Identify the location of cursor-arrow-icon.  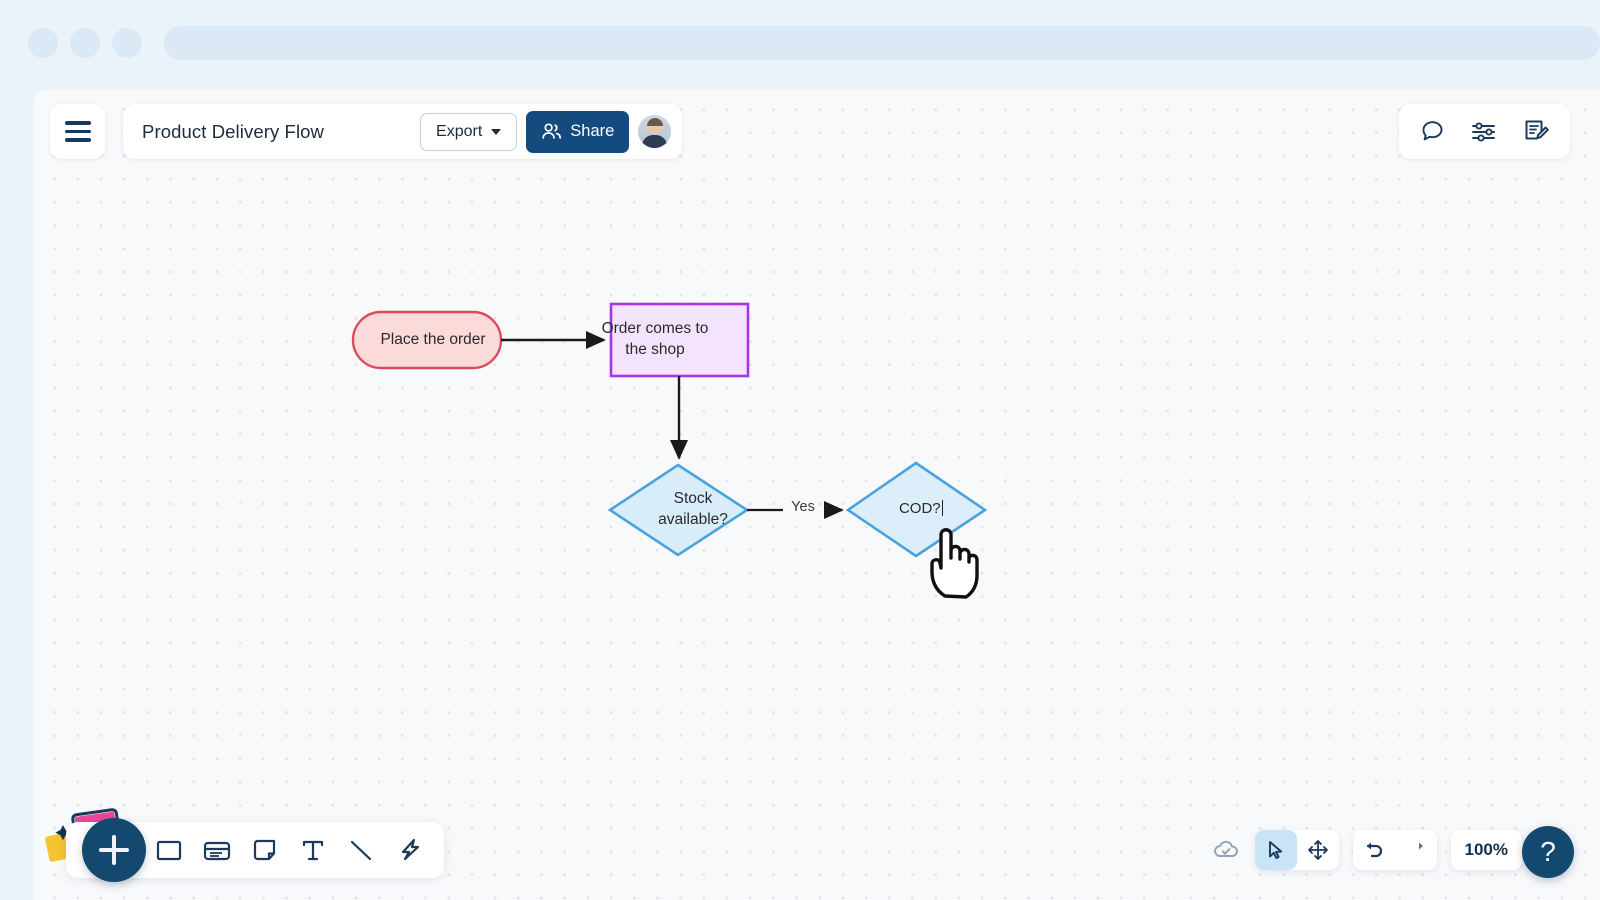
(1275, 850).